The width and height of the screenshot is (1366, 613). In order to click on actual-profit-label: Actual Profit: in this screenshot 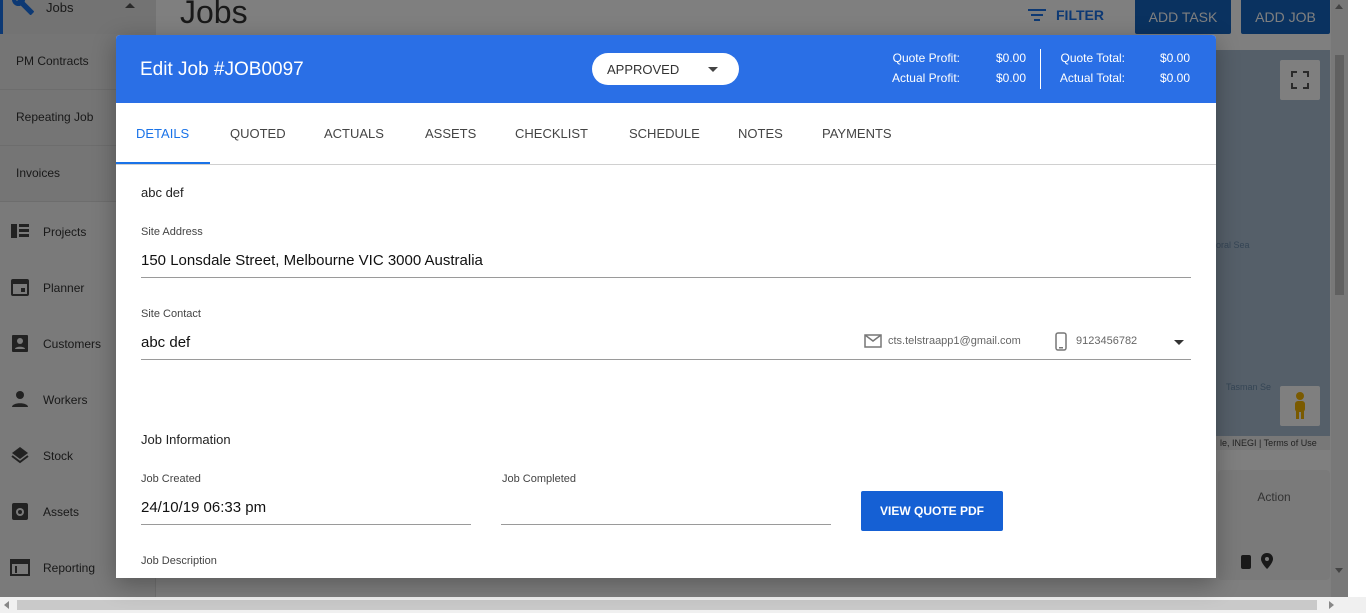, I will do `click(925, 78)`.